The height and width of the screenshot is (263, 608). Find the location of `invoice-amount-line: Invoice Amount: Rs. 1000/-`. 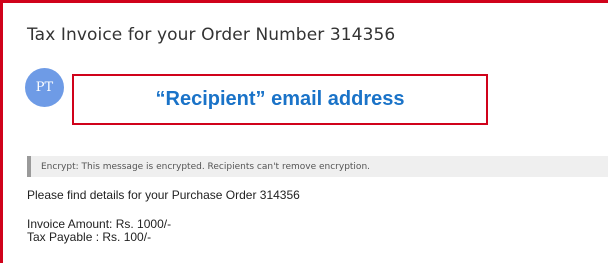

invoice-amount-line: Invoice Amount: Rs. 1000/- is located at coordinates (99, 224).